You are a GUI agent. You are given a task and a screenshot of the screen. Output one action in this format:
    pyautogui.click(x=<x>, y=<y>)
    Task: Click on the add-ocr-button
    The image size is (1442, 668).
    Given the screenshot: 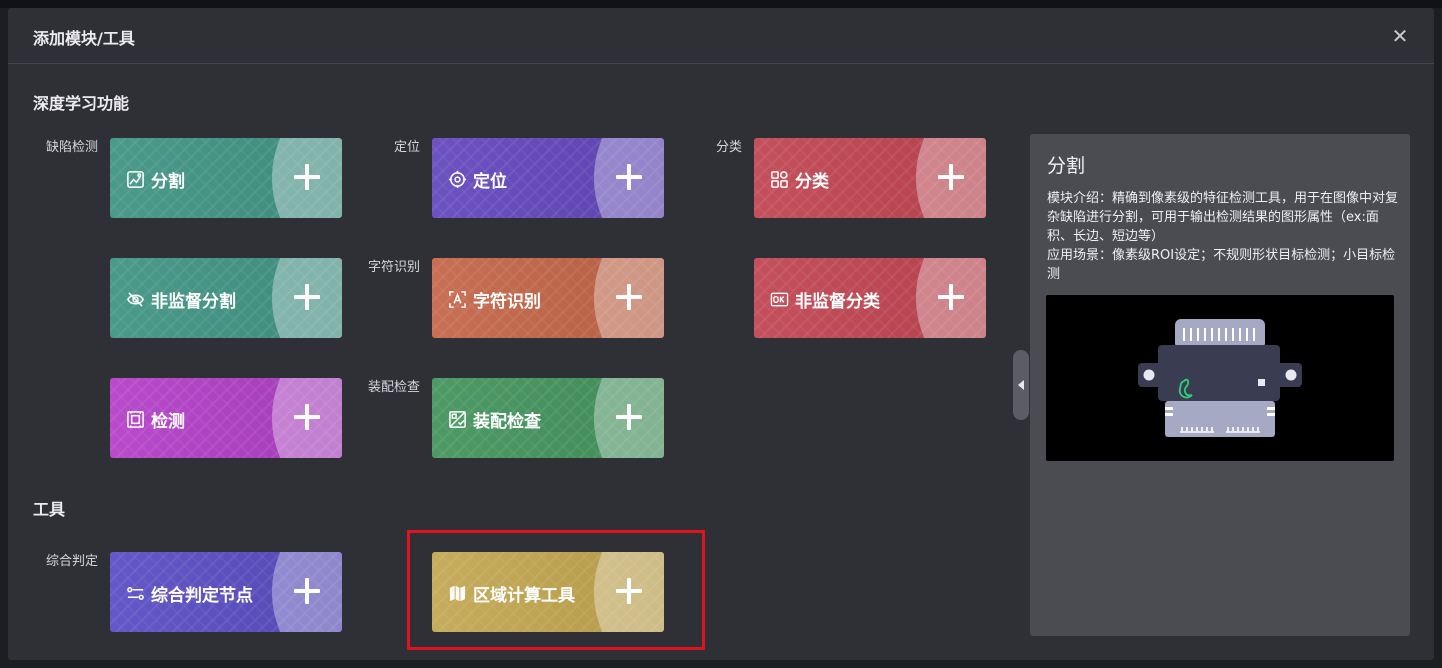 What is the action you would take?
    pyautogui.click(x=629, y=297)
    